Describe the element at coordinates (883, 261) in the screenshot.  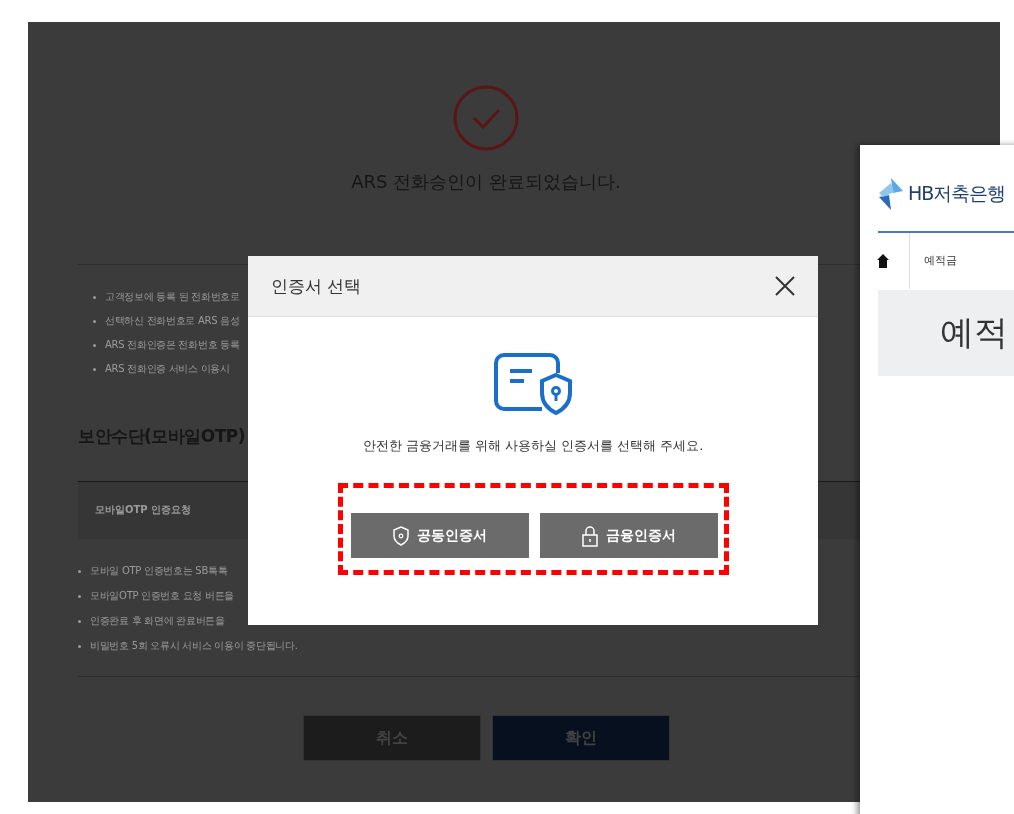
I see `home-icon` at that location.